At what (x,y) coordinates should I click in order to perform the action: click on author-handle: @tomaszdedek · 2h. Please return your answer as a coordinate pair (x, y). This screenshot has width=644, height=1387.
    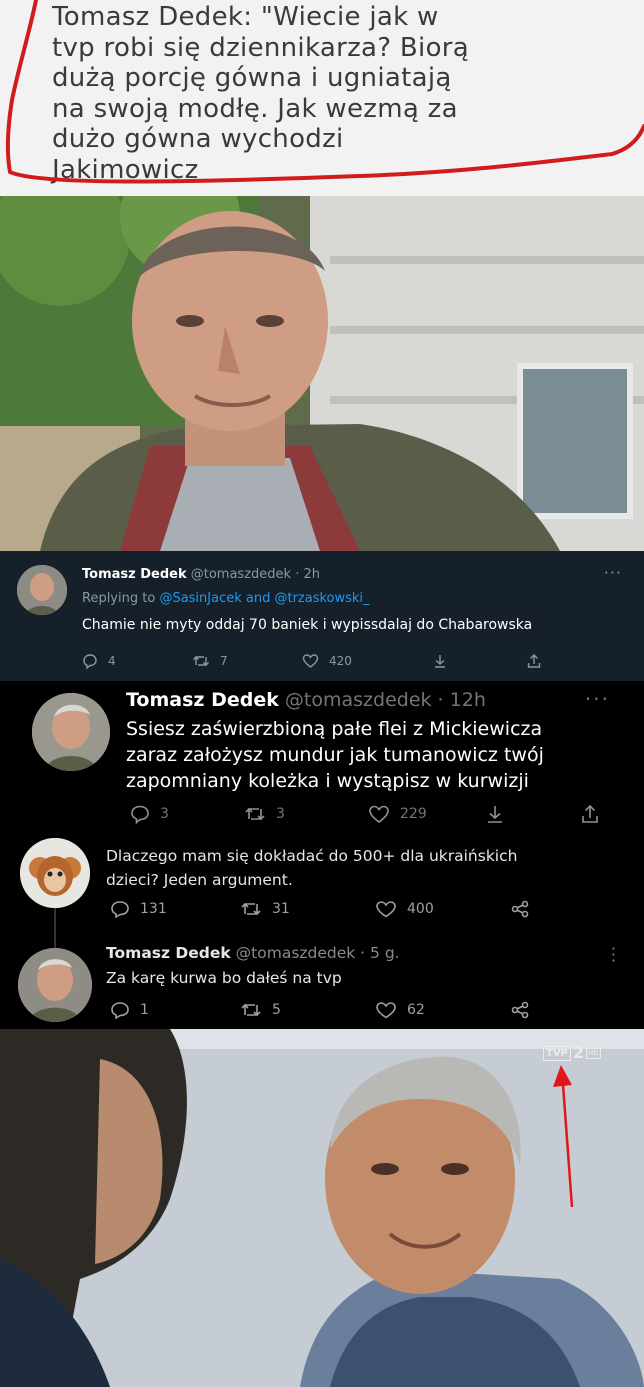
    Looking at the image, I should click on (255, 574).